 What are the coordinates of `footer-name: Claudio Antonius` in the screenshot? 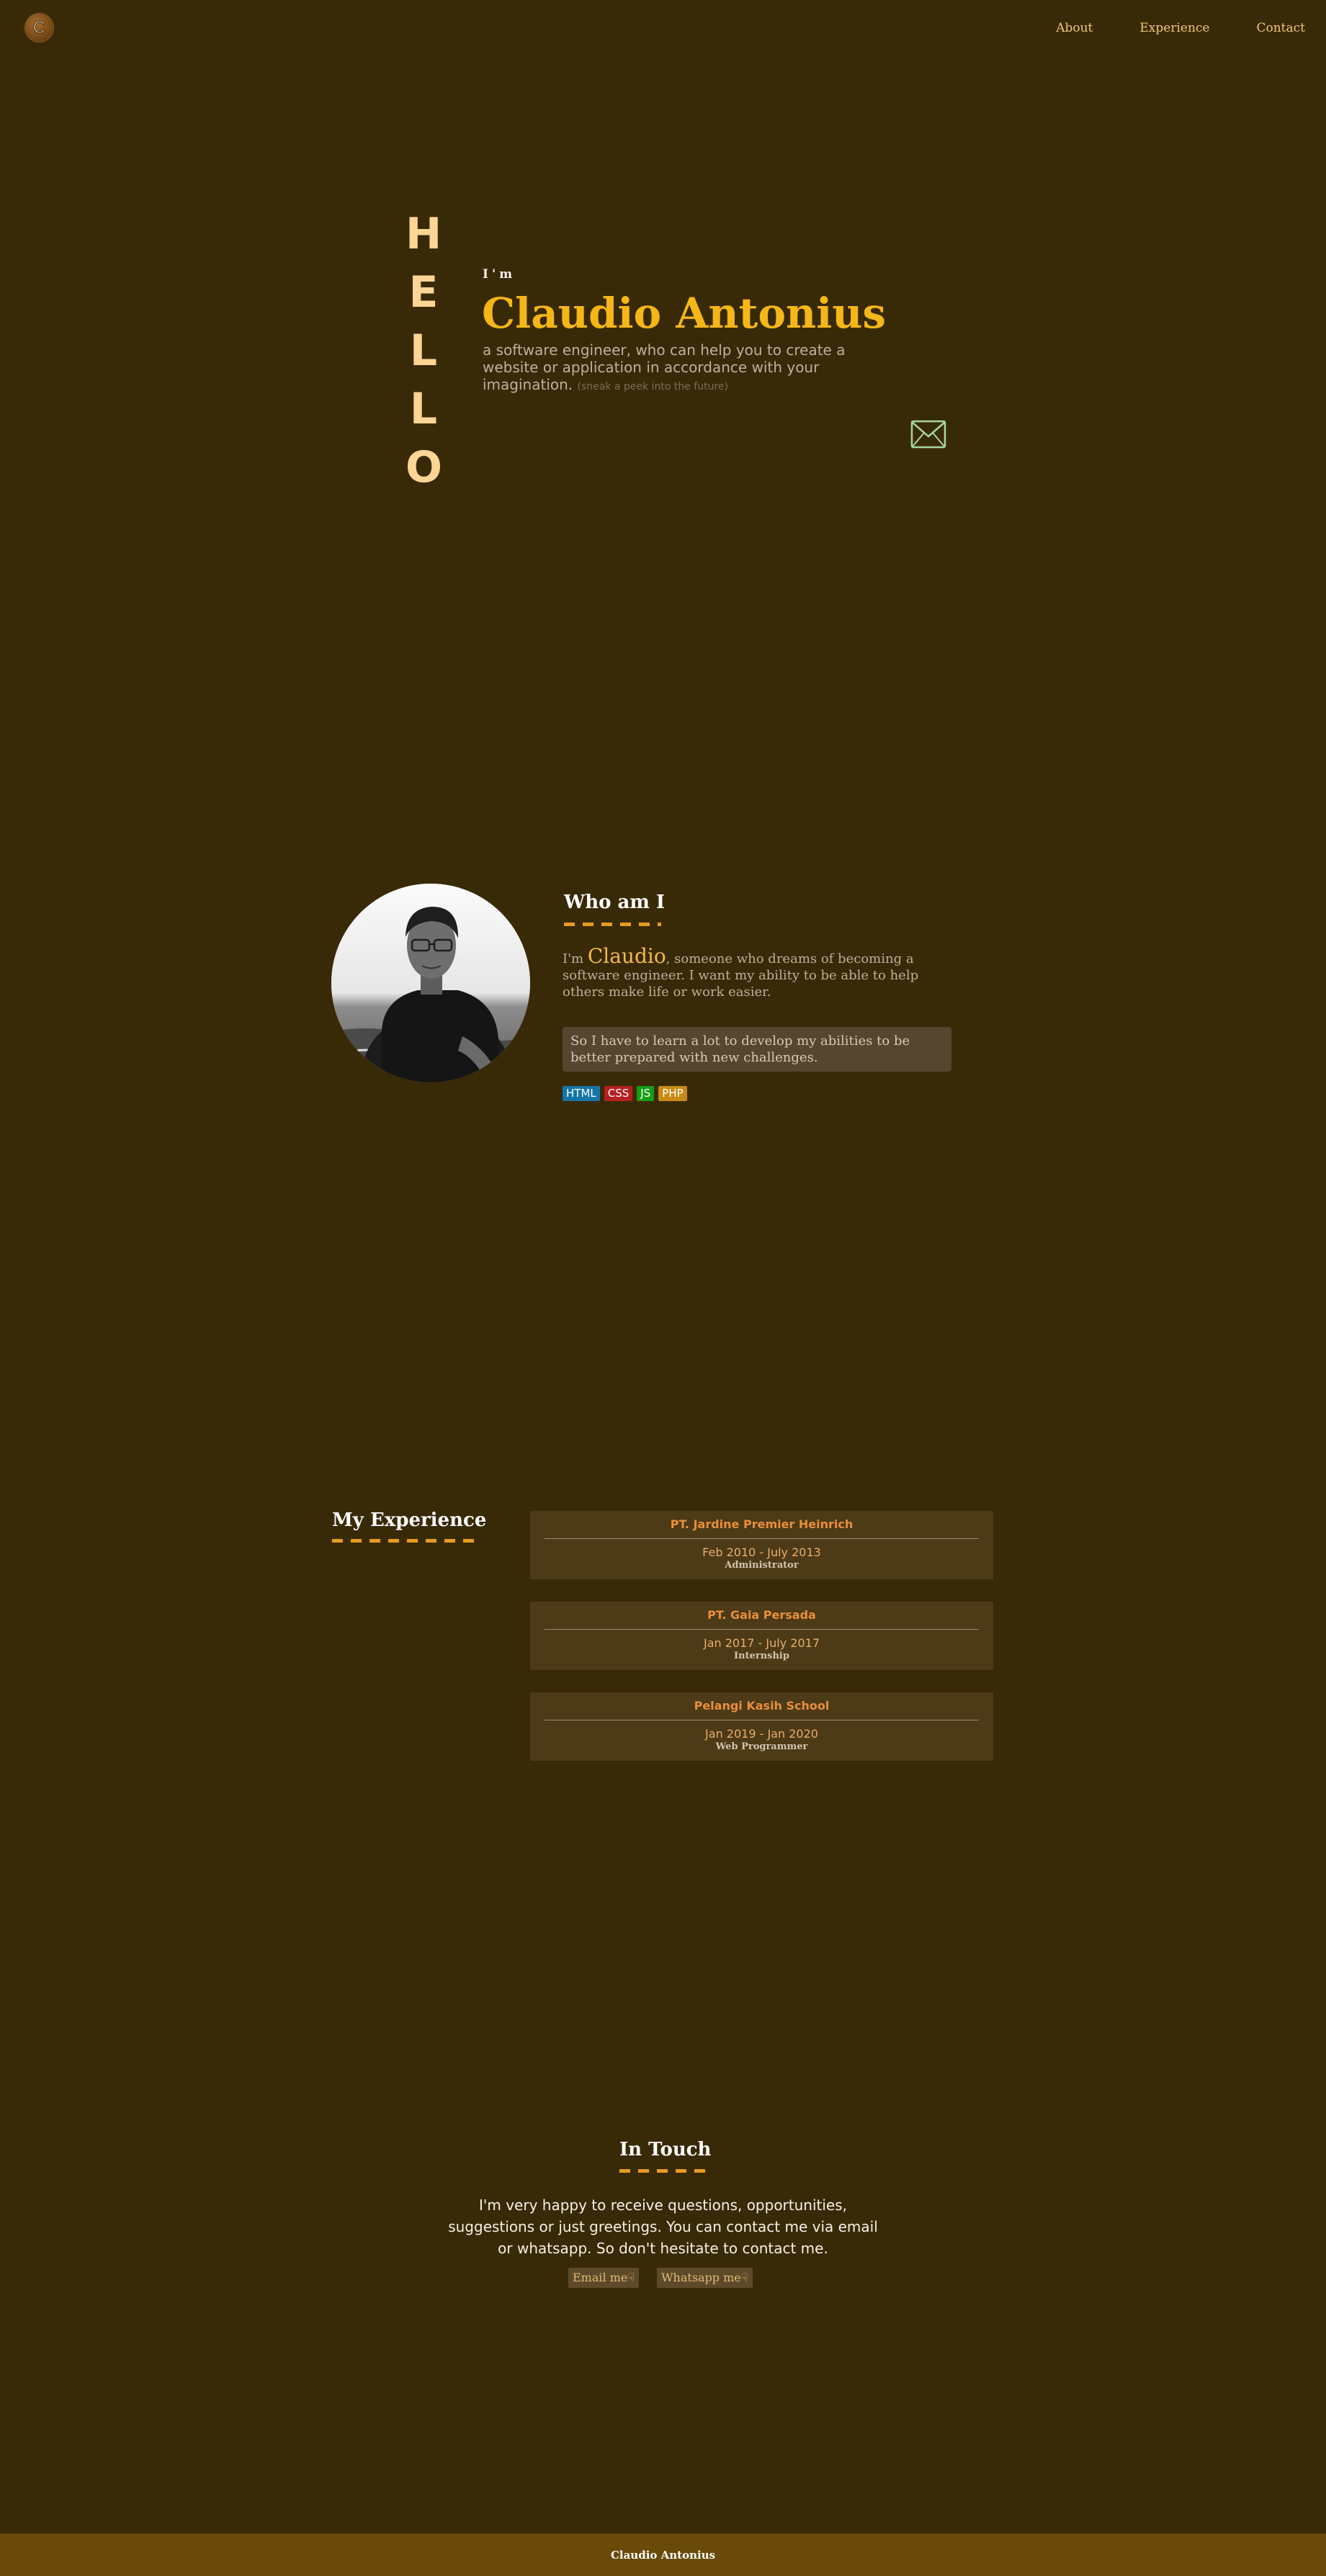 It's located at (663, 2555).